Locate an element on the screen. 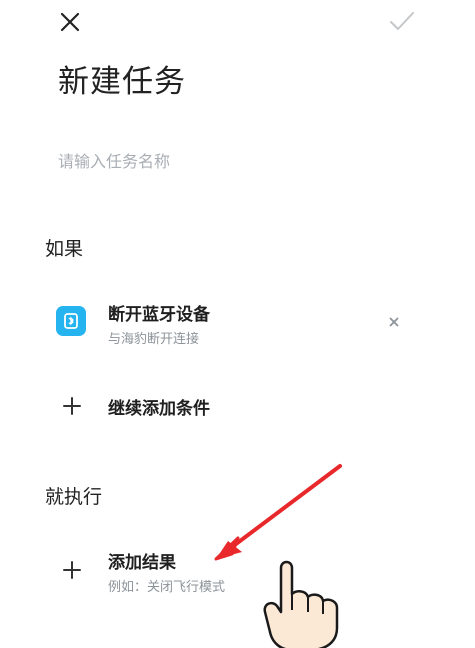  if-section-title: 如果 is located at coordinates (64, 249).